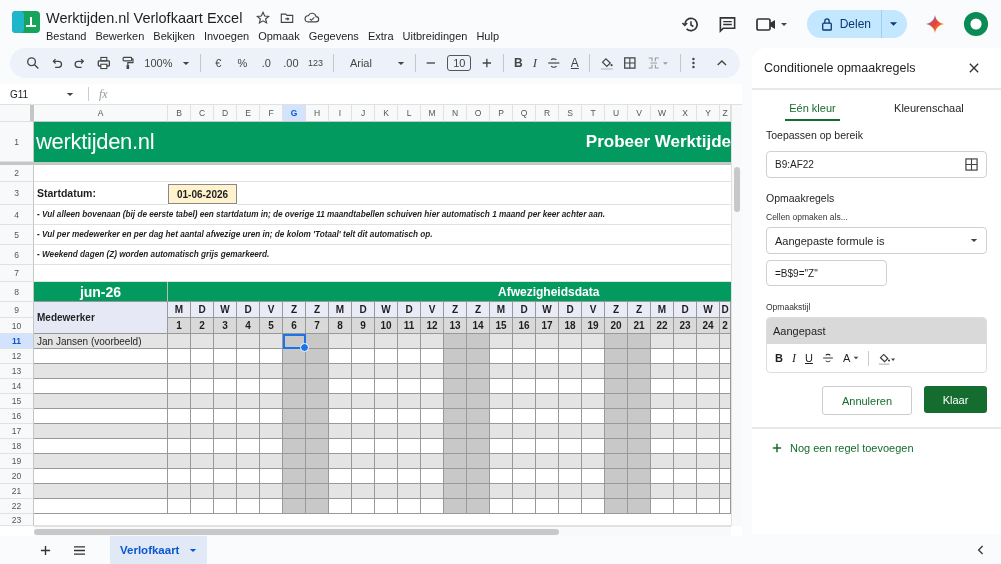 This screenshot has width=1001, height=564. Describe the element at coordinates (487, 63) in the screenshot. I see `plus-icon` at that location.